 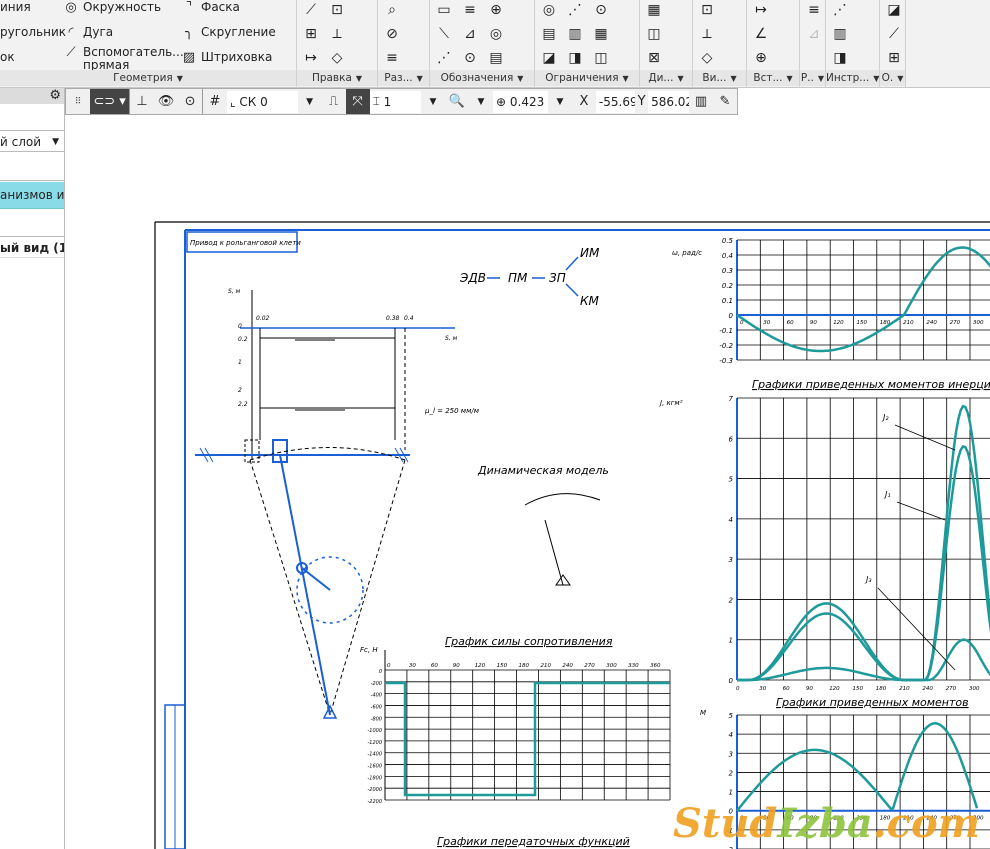 What do you see at coordinates (482, 78) in the screenshot?
I see `group-label: Обозначения ▼` at bounding box center [482, 78].